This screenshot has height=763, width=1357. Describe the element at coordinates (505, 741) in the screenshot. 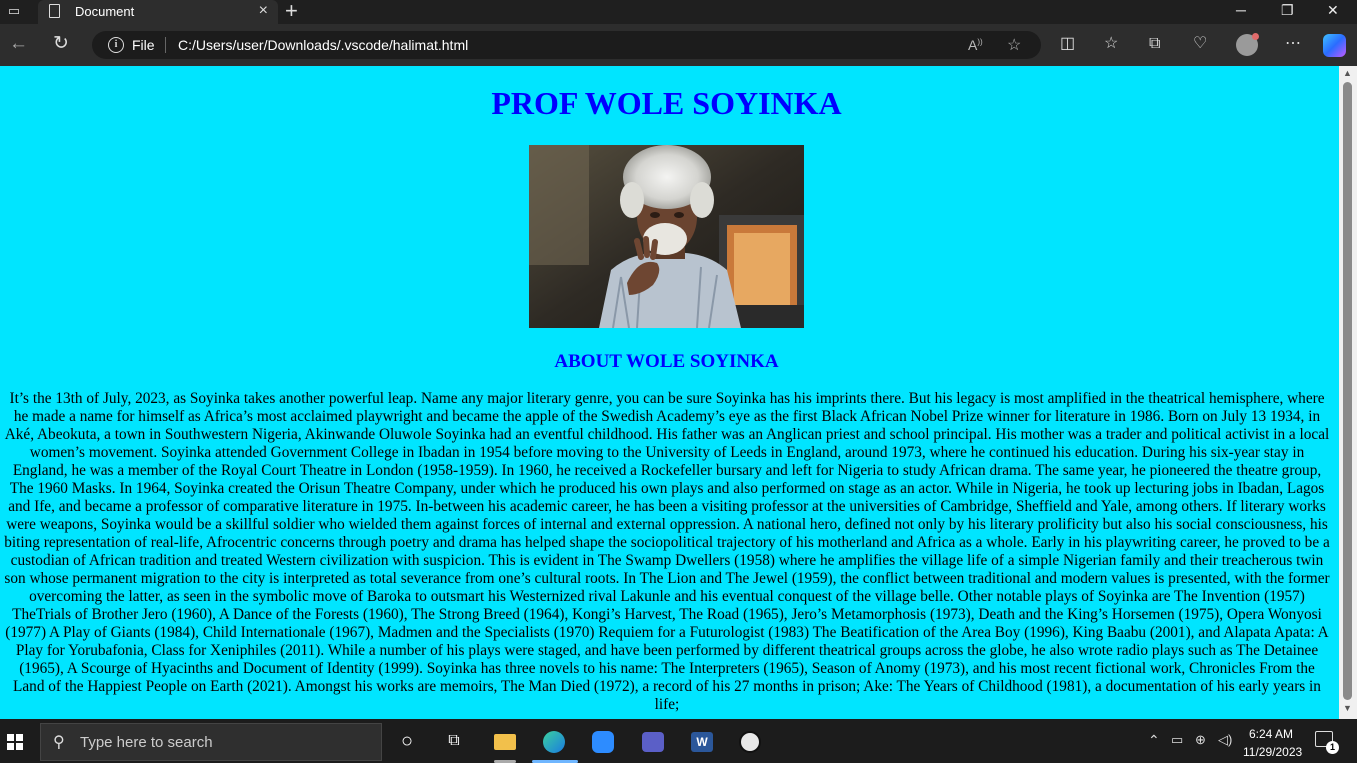

I see `file-explorer-icon` at that location.